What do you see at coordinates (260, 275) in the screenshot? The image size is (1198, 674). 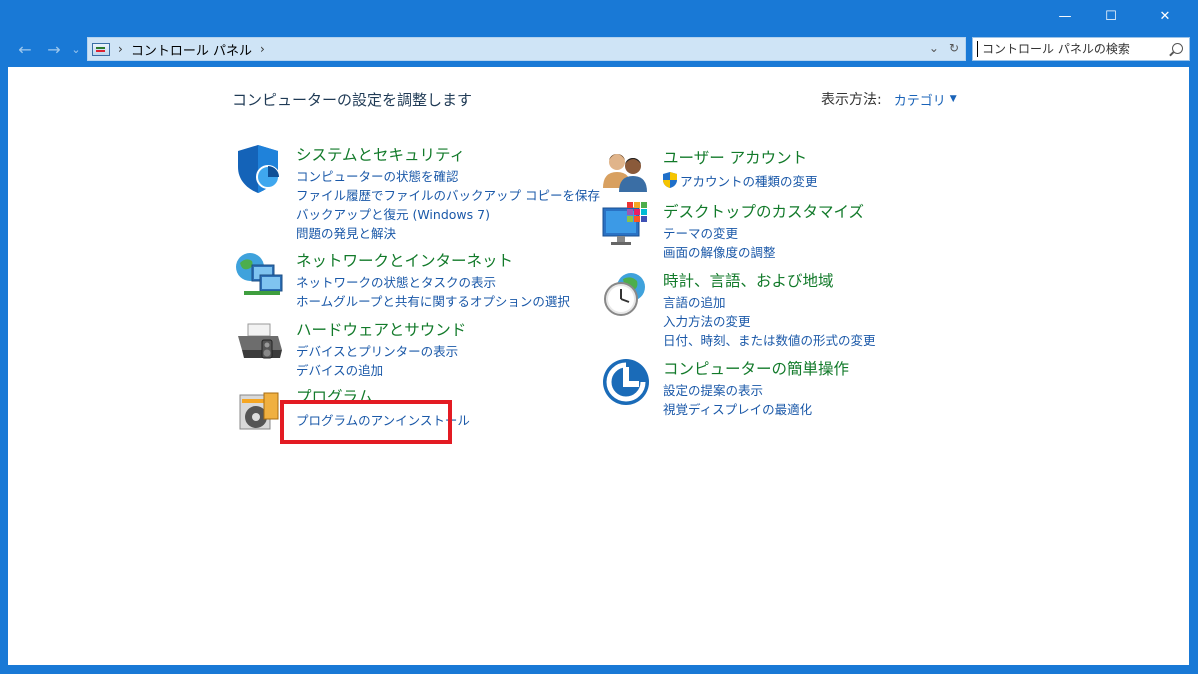 I see `network-icon` at bounding box center [260, 275].